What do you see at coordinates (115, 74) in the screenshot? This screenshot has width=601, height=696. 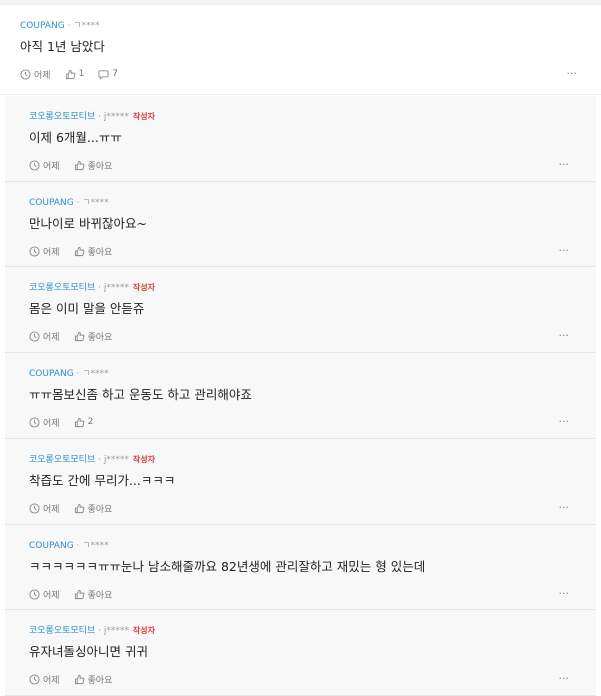 I see `reply-count: 7` at bounding box center [115, 74].